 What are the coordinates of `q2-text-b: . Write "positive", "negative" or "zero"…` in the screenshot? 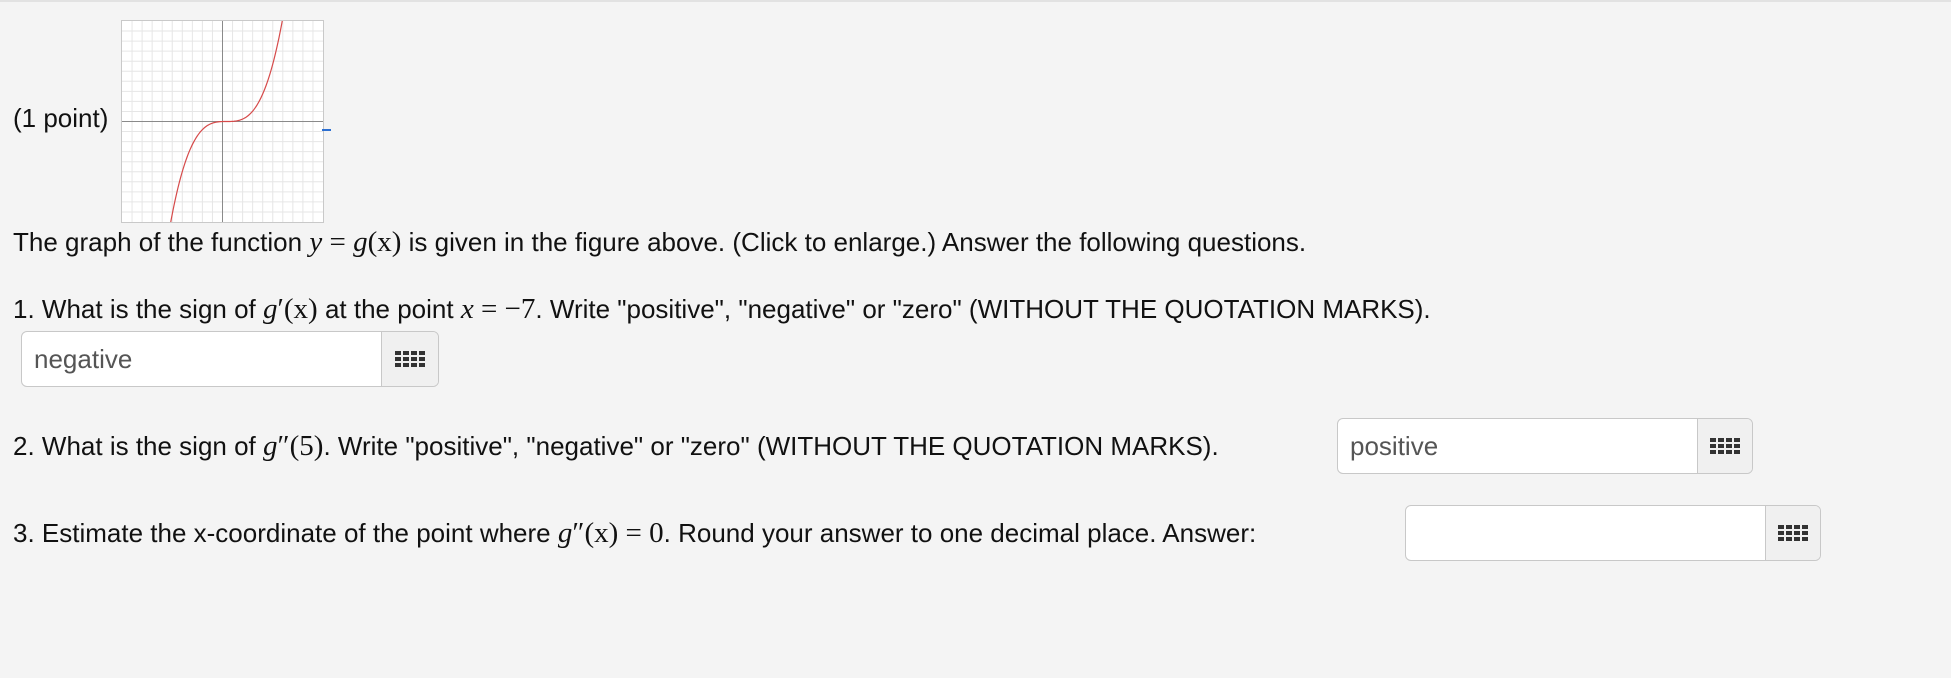 It's located at (771, 446).